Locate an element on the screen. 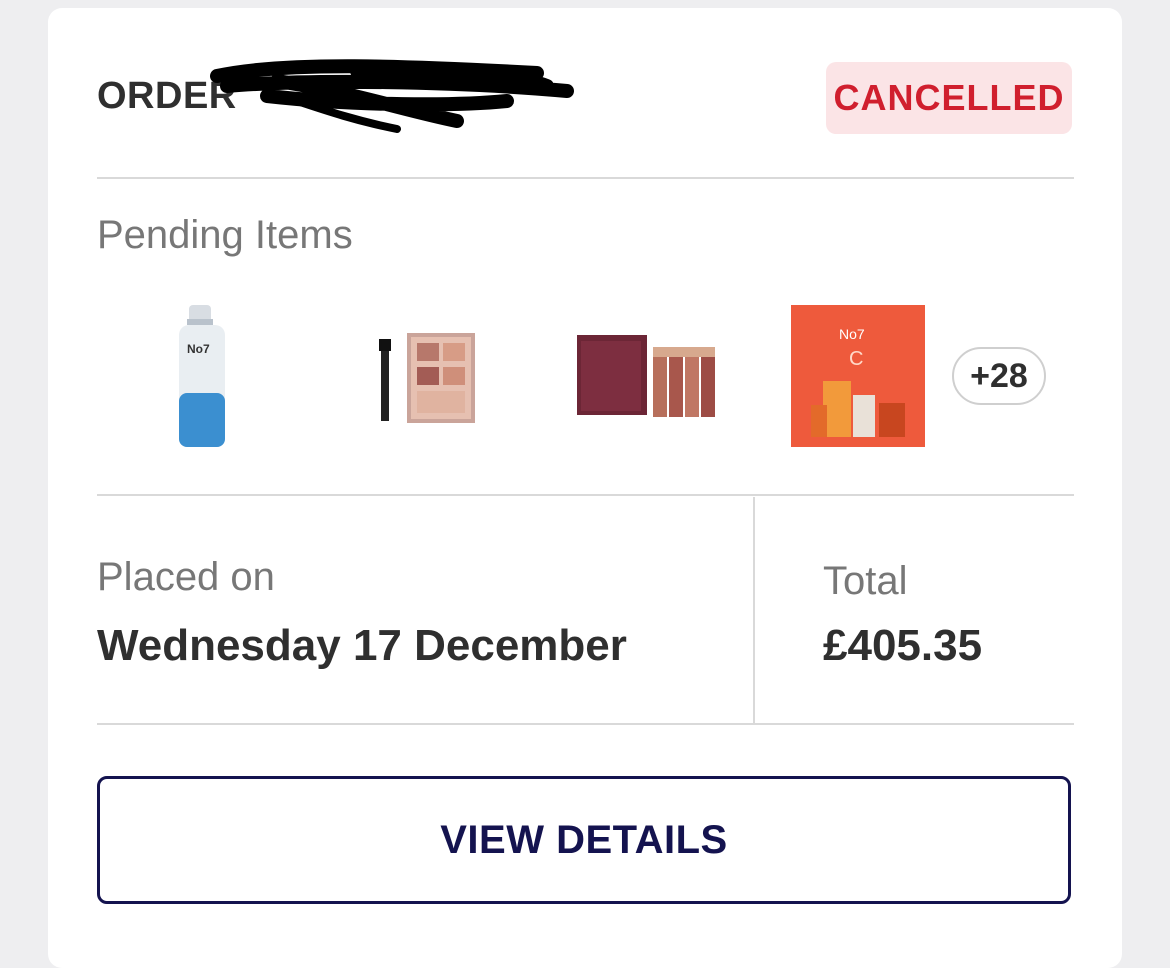  vertical-divider is located at coordinates (754, 610).